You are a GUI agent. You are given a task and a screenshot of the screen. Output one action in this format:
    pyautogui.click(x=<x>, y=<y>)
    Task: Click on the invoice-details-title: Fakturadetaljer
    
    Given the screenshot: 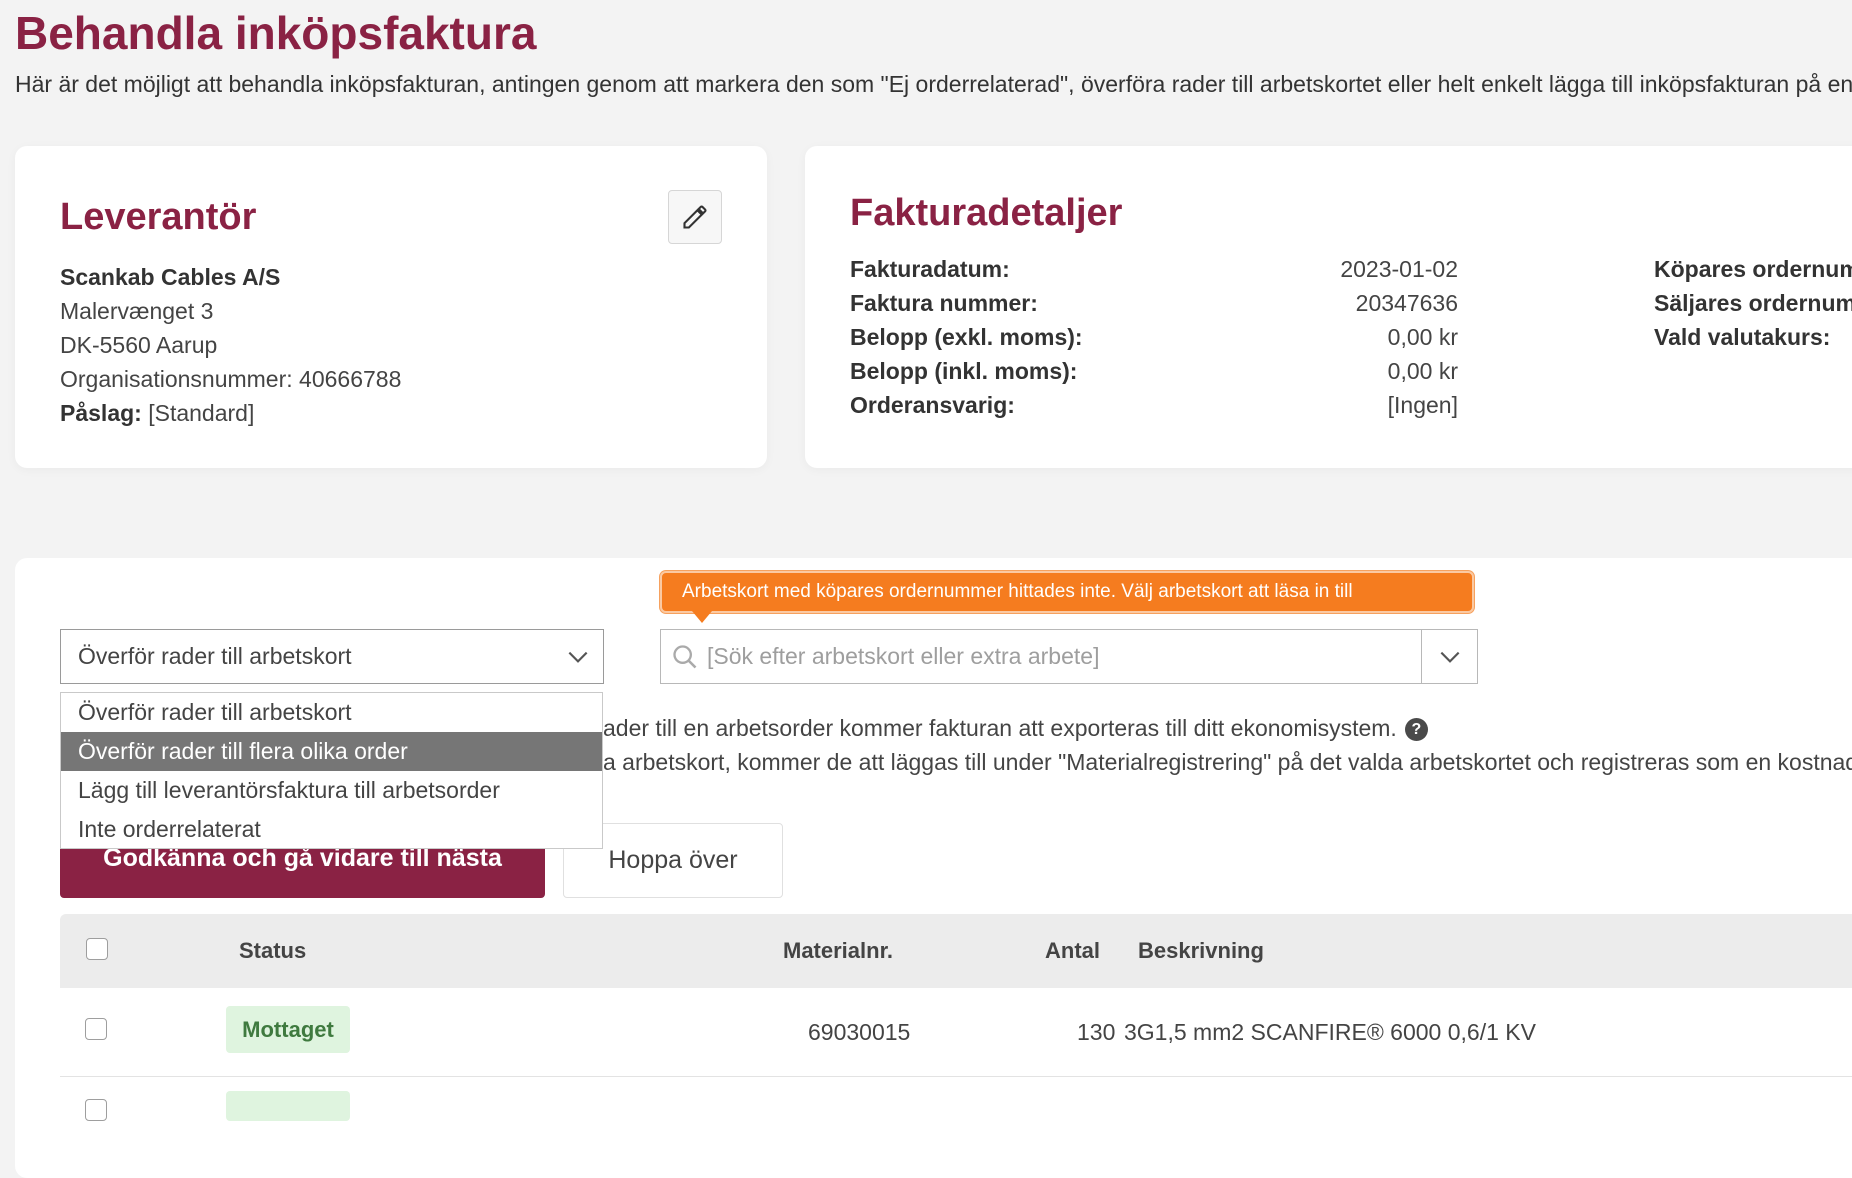 What is the action you would take?
    pyautogui.click(x=986, y=213)
    